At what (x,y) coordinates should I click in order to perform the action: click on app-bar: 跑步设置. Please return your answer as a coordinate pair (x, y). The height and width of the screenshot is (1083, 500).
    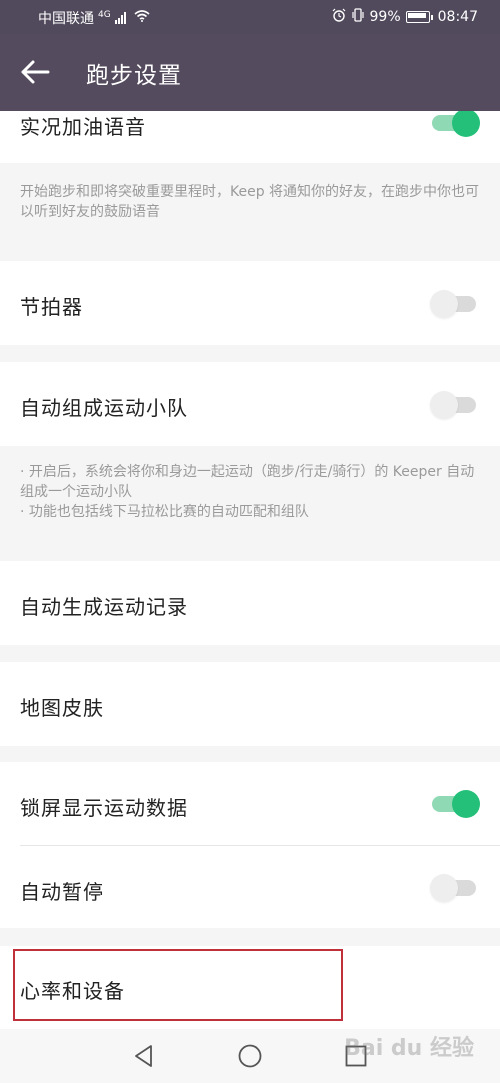
    Looking at the image, I should click on (250, 72).